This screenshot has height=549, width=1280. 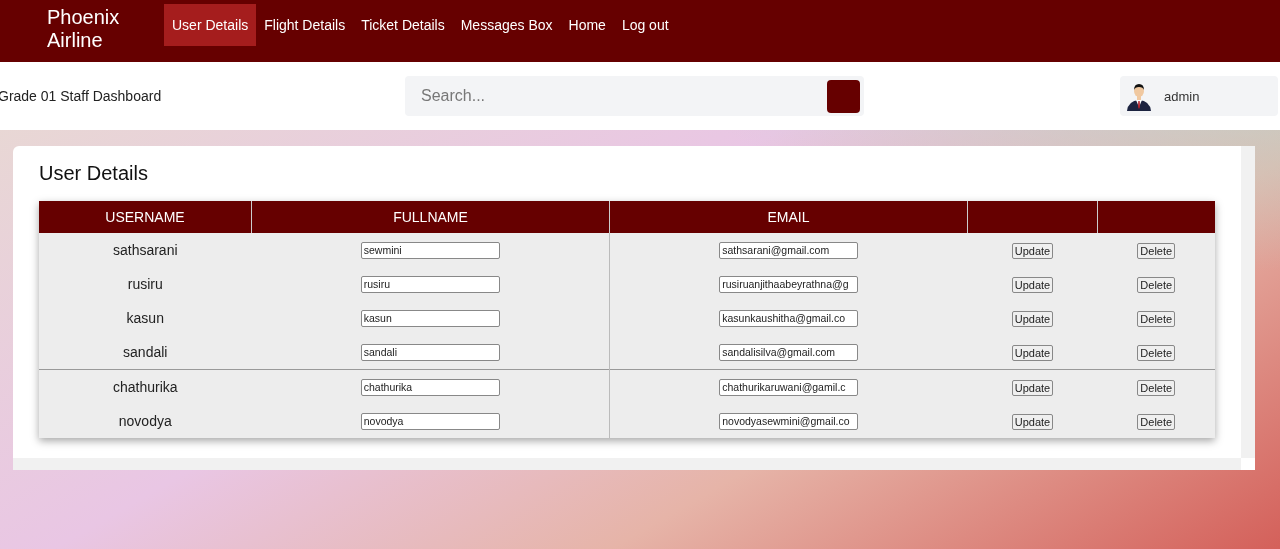 I want to click on panel-title: User Details, so click(x=94, y=173).